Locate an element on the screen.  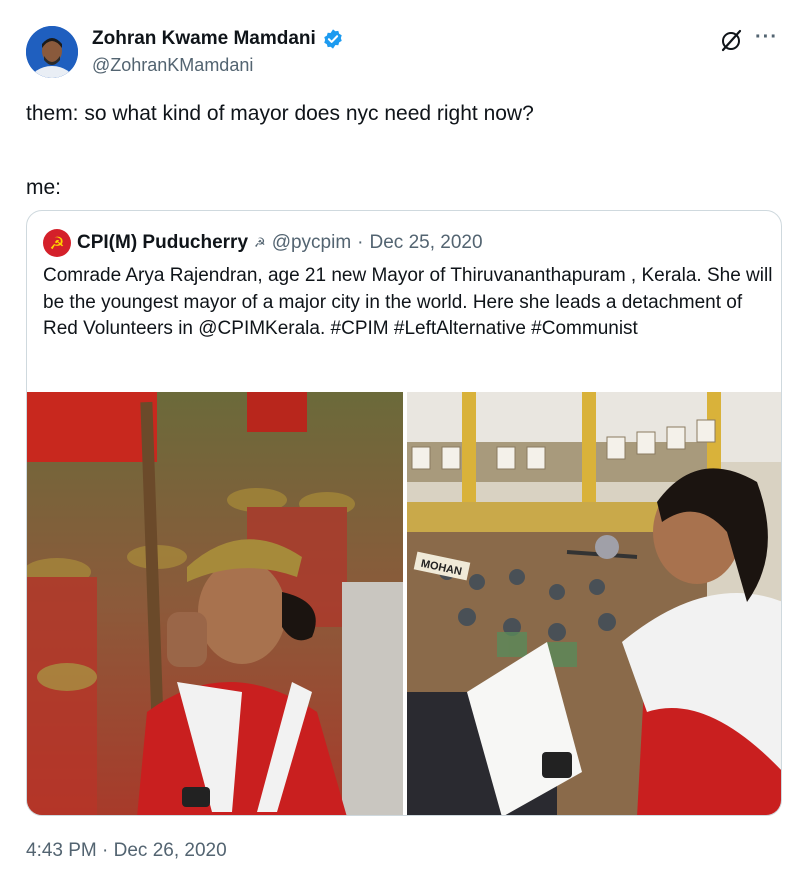
author-display-name: Zohran Kwame Mamdani is located at coordinates (204, 39).